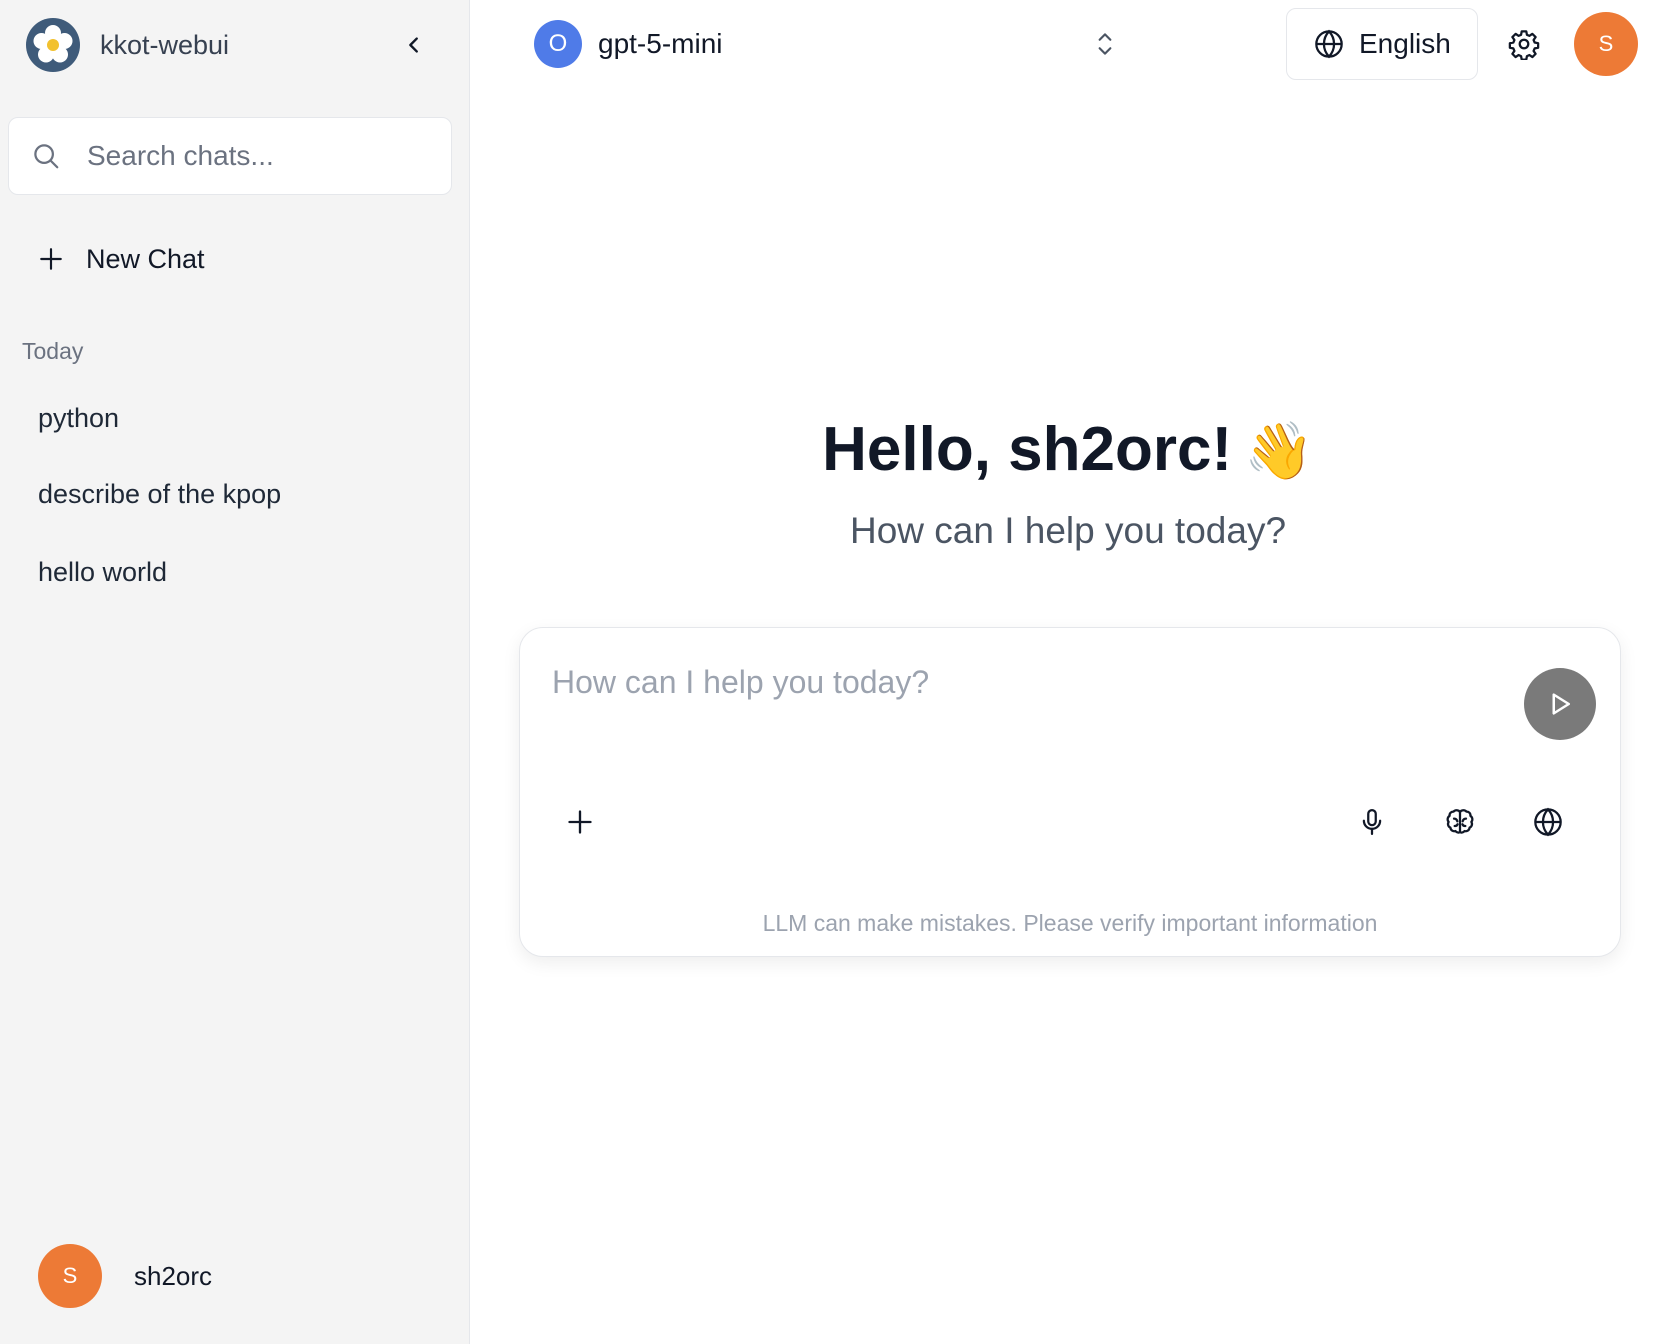 The width and height of the screenshot is (1666, 1344). I want to click on search-input, so click(257, 156).